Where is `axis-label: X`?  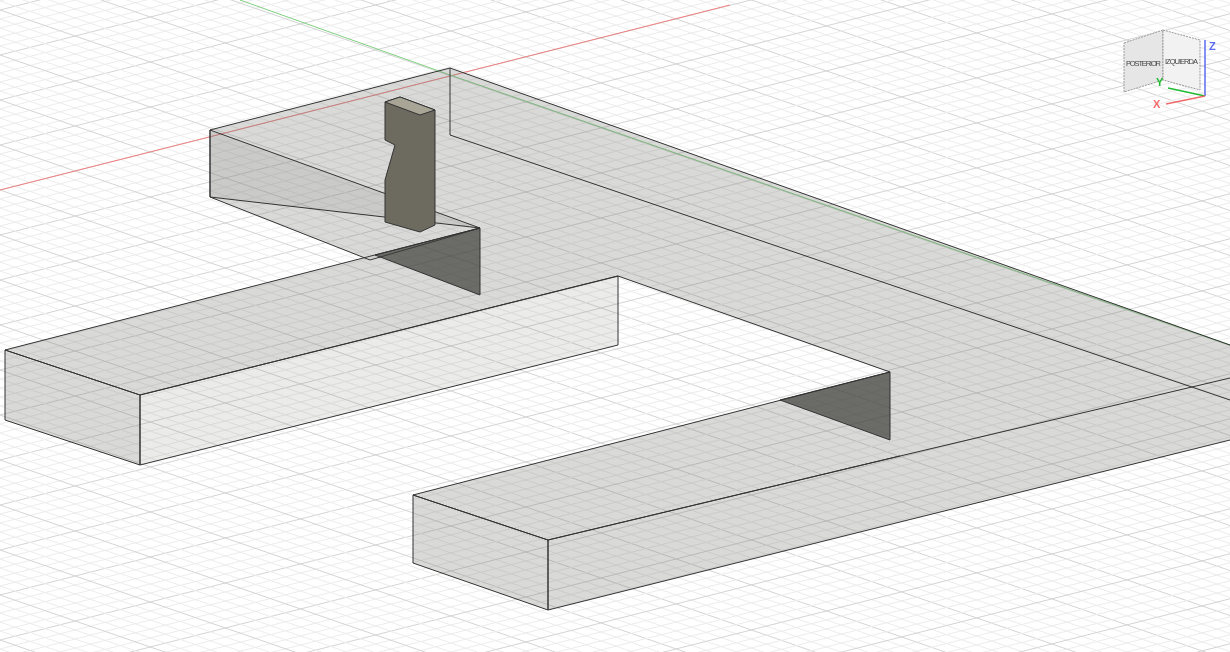
axis-label: X is located at coordinates (1157, 104).